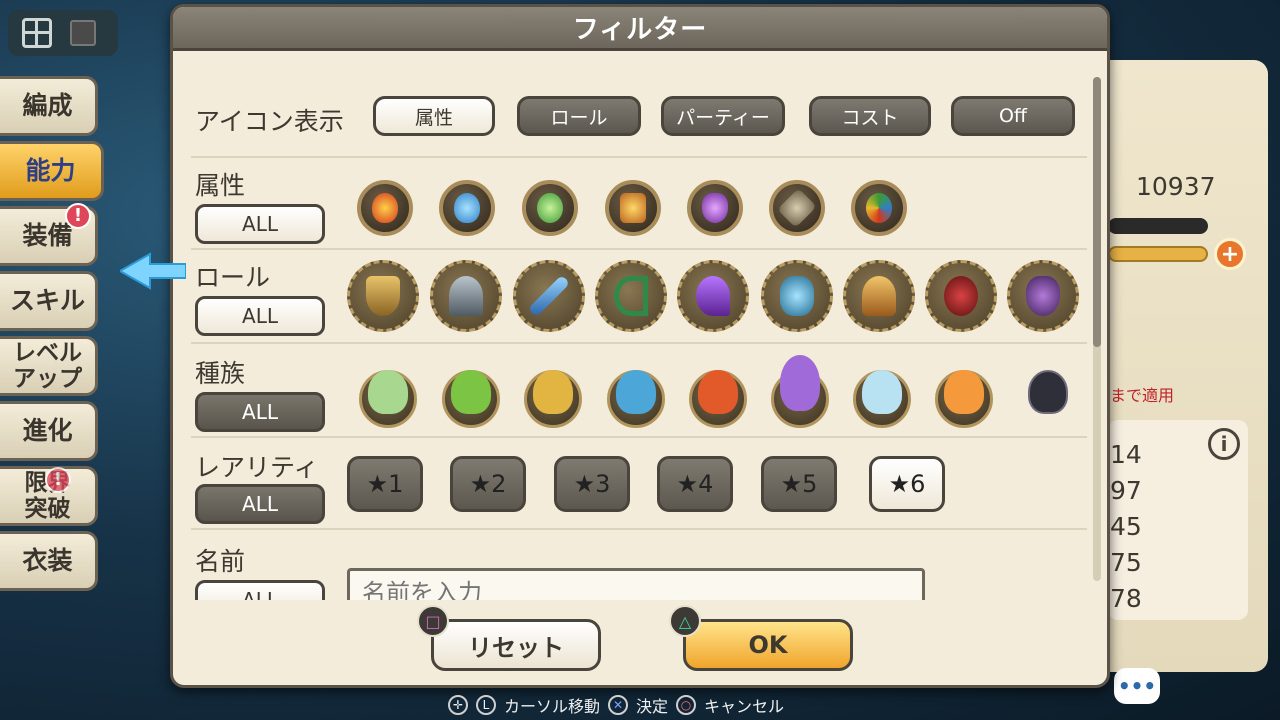 The width and height of the screenshot is (1280, 720). What do you see at coordinates (636, 399) in the screenshot?
I see `aquatic-race-icon` at bounding box center [636, 399].